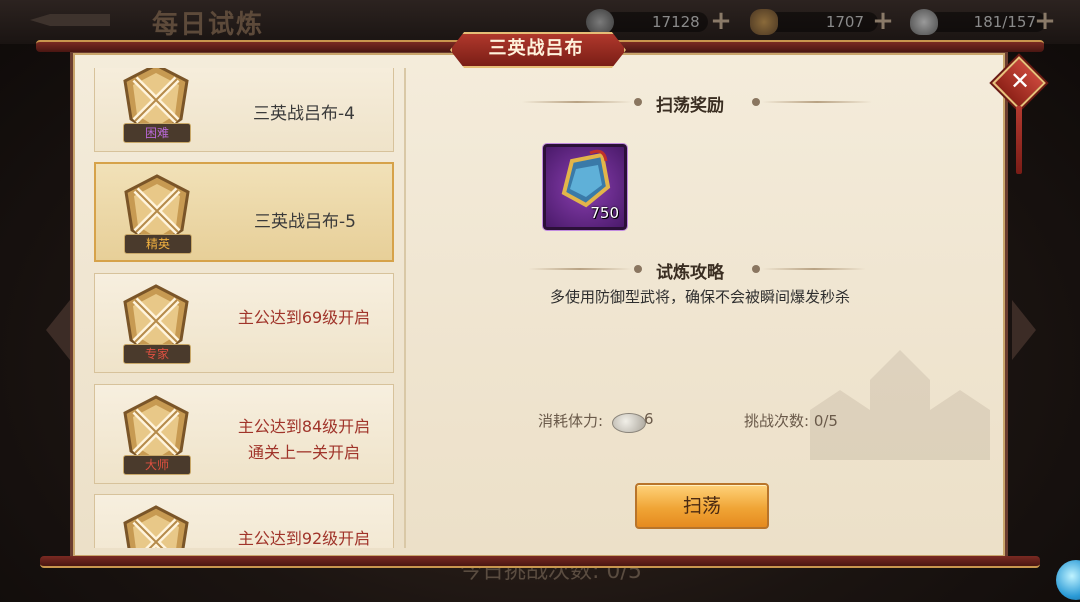 The width and height of the screenshot is (1080, 602). Describe the element at coordinates (1045, 21) in the screenshot. I see `add-stamina-button: +` at that location.